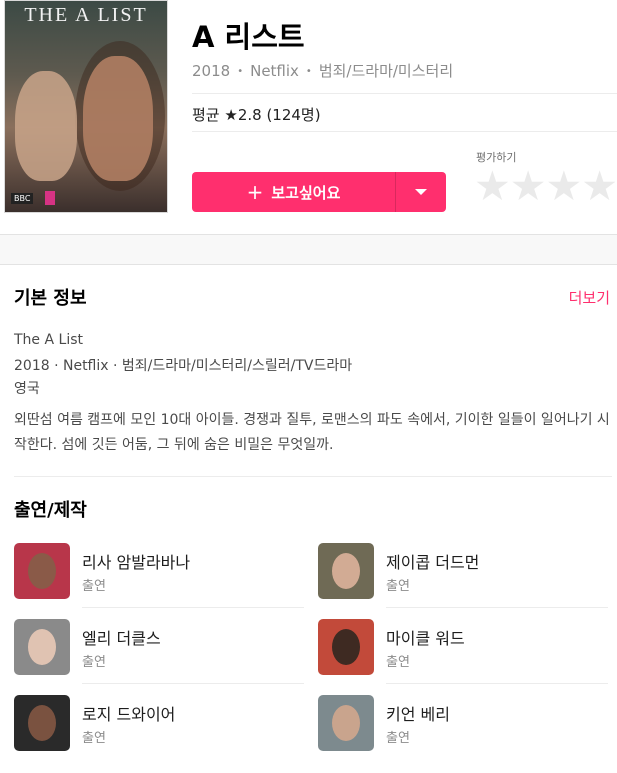 The height and width of the screenshot is (773, 617). I want to click on more-link: 더보기, so click(589, 297).